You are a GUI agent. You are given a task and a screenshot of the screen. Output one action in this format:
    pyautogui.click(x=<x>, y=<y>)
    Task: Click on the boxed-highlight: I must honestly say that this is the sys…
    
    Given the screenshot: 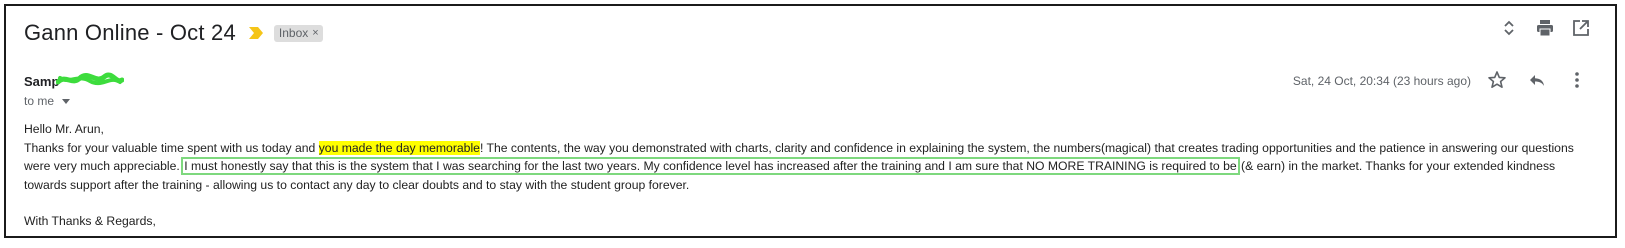 What is the action you would take?
    pyautogui.click(x=710, y=166)
    